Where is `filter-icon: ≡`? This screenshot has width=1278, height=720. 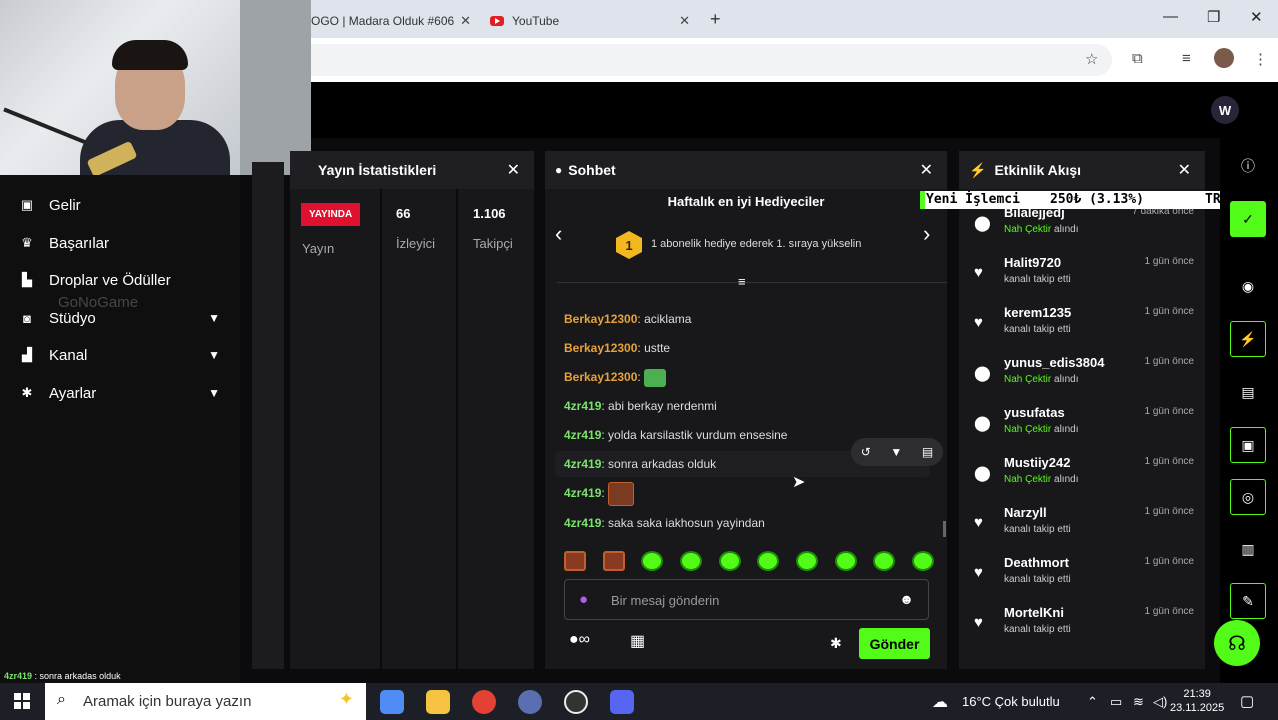
filter-icon: ≡ is located at coordinates (742, 281).